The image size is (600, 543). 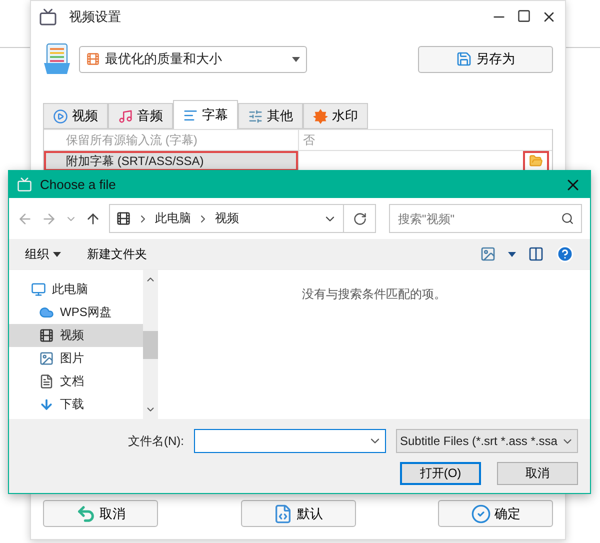 What do you see at coordinates (290, 441) in the screenshot?
I see `file-name-field` at bounding box center [290, 441].